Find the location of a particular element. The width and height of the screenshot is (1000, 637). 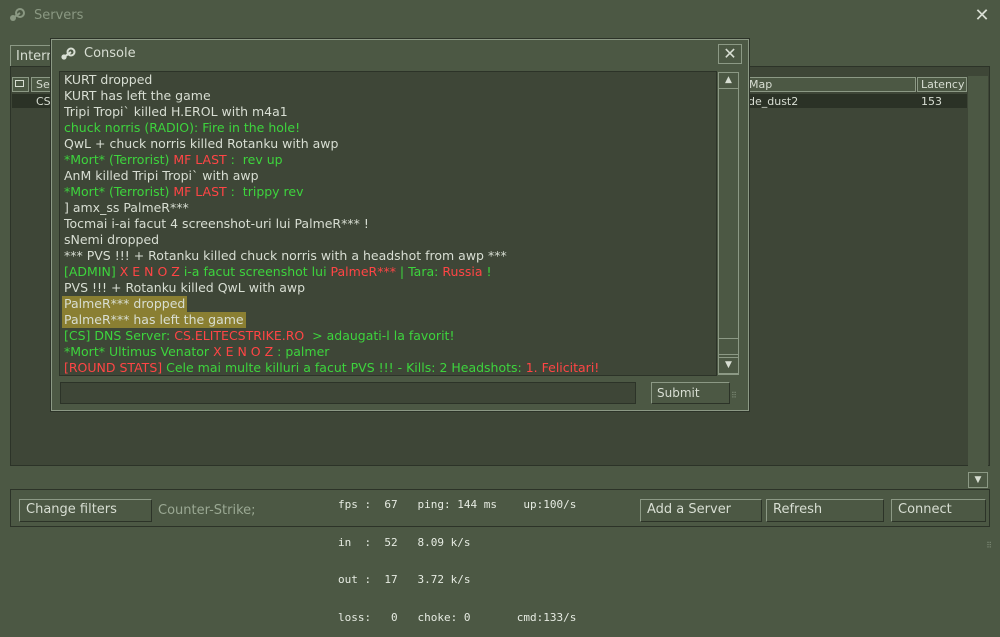

console-line-segment: ] amx_ss PalmeR*** is located at coordinates (126, 207).